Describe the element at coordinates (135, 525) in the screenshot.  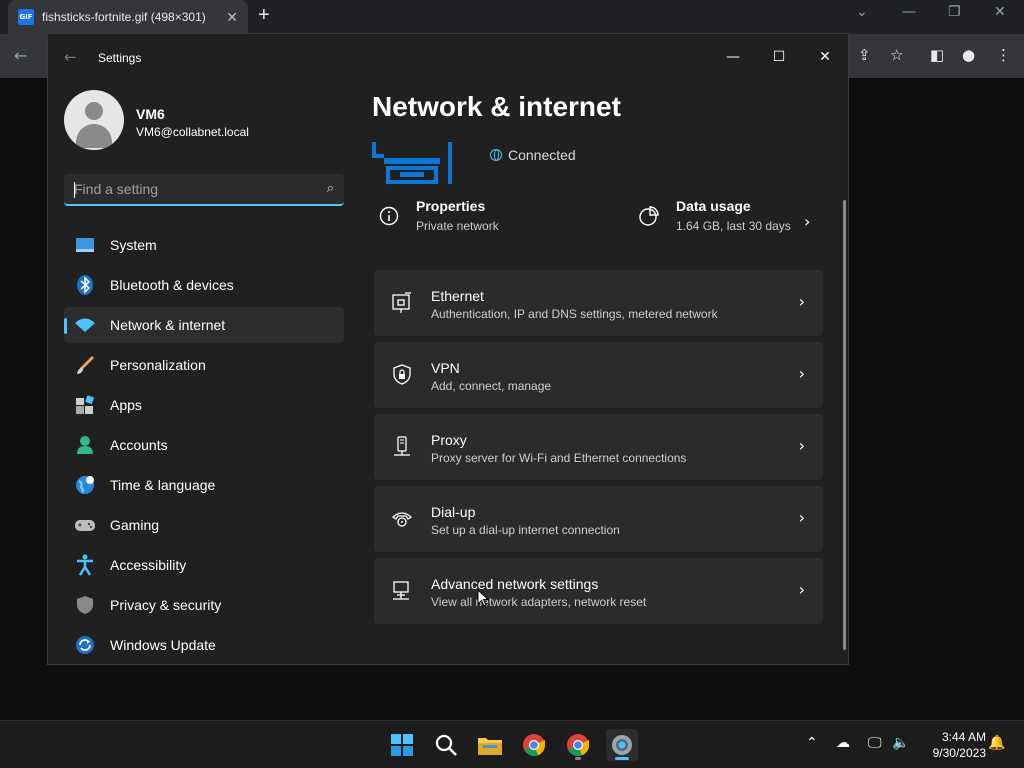
I see `nav-label: Gaming` at that location.